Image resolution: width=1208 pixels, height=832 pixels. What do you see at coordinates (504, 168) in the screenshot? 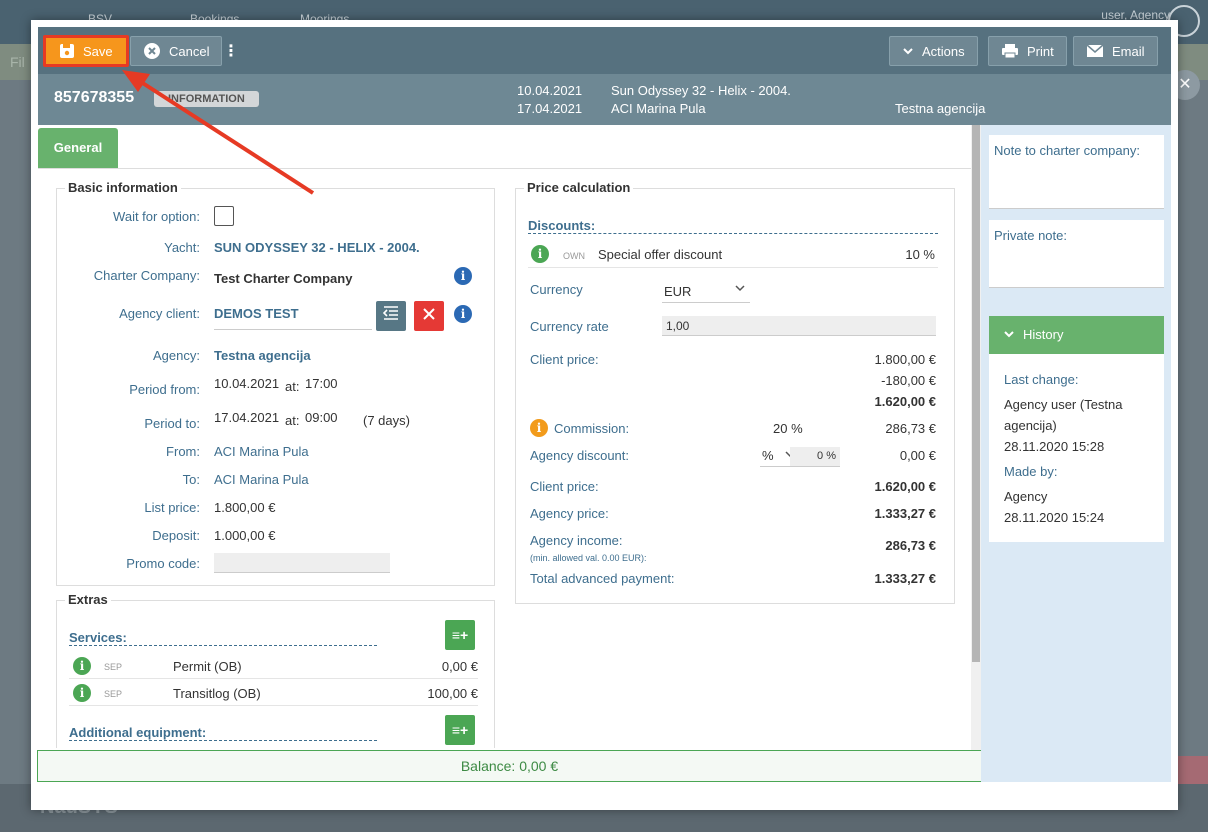
I see `tab-divider` at bounding box center [504, 168].